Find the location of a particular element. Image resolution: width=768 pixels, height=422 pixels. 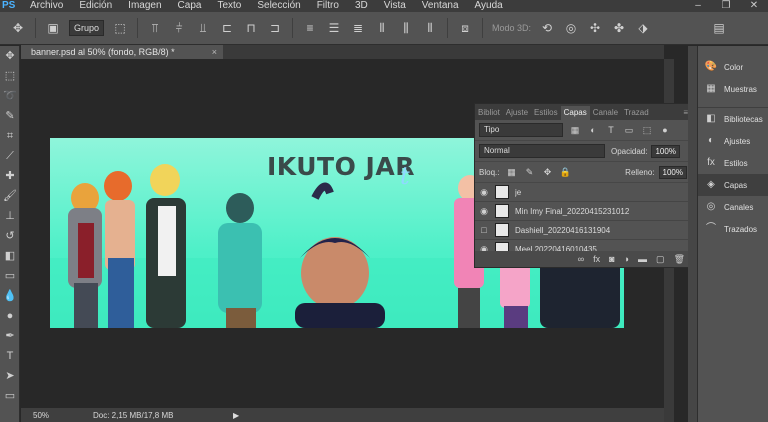

lock-position-icon: ✥ is located at coordinates (547, 172).